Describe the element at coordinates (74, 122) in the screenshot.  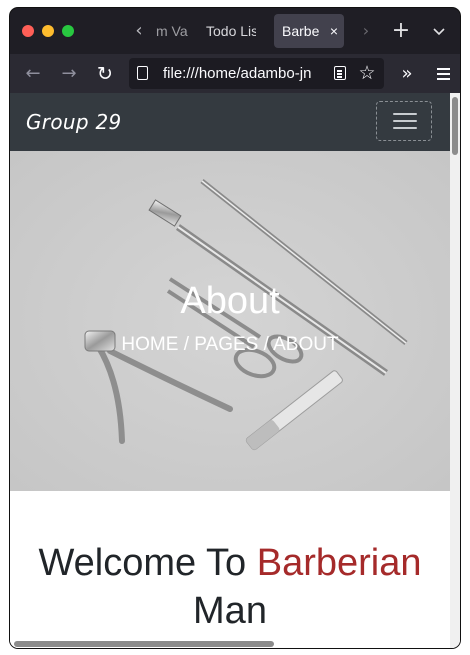
I see `site-brand: Group 29` at that location.